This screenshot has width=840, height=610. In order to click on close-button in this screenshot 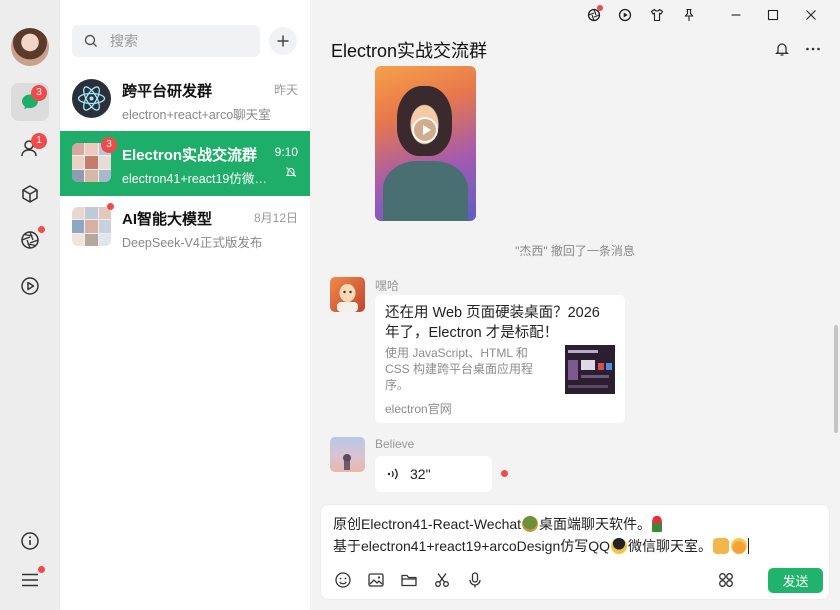, I will do `click(811, 15)`.